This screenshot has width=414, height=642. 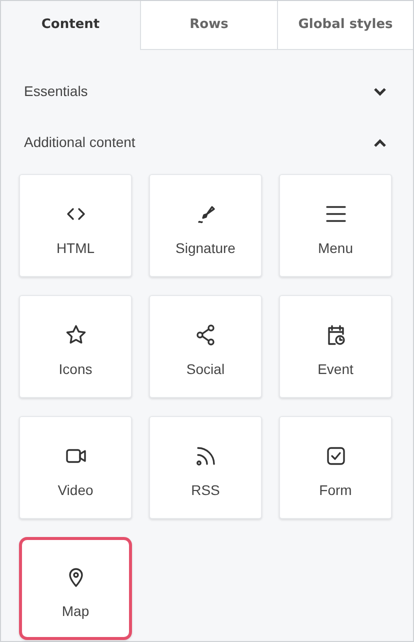 What do you see at coordinates (206, 456) in the screenshot?
I see `rss-icon` at bounding box center [206, 456].